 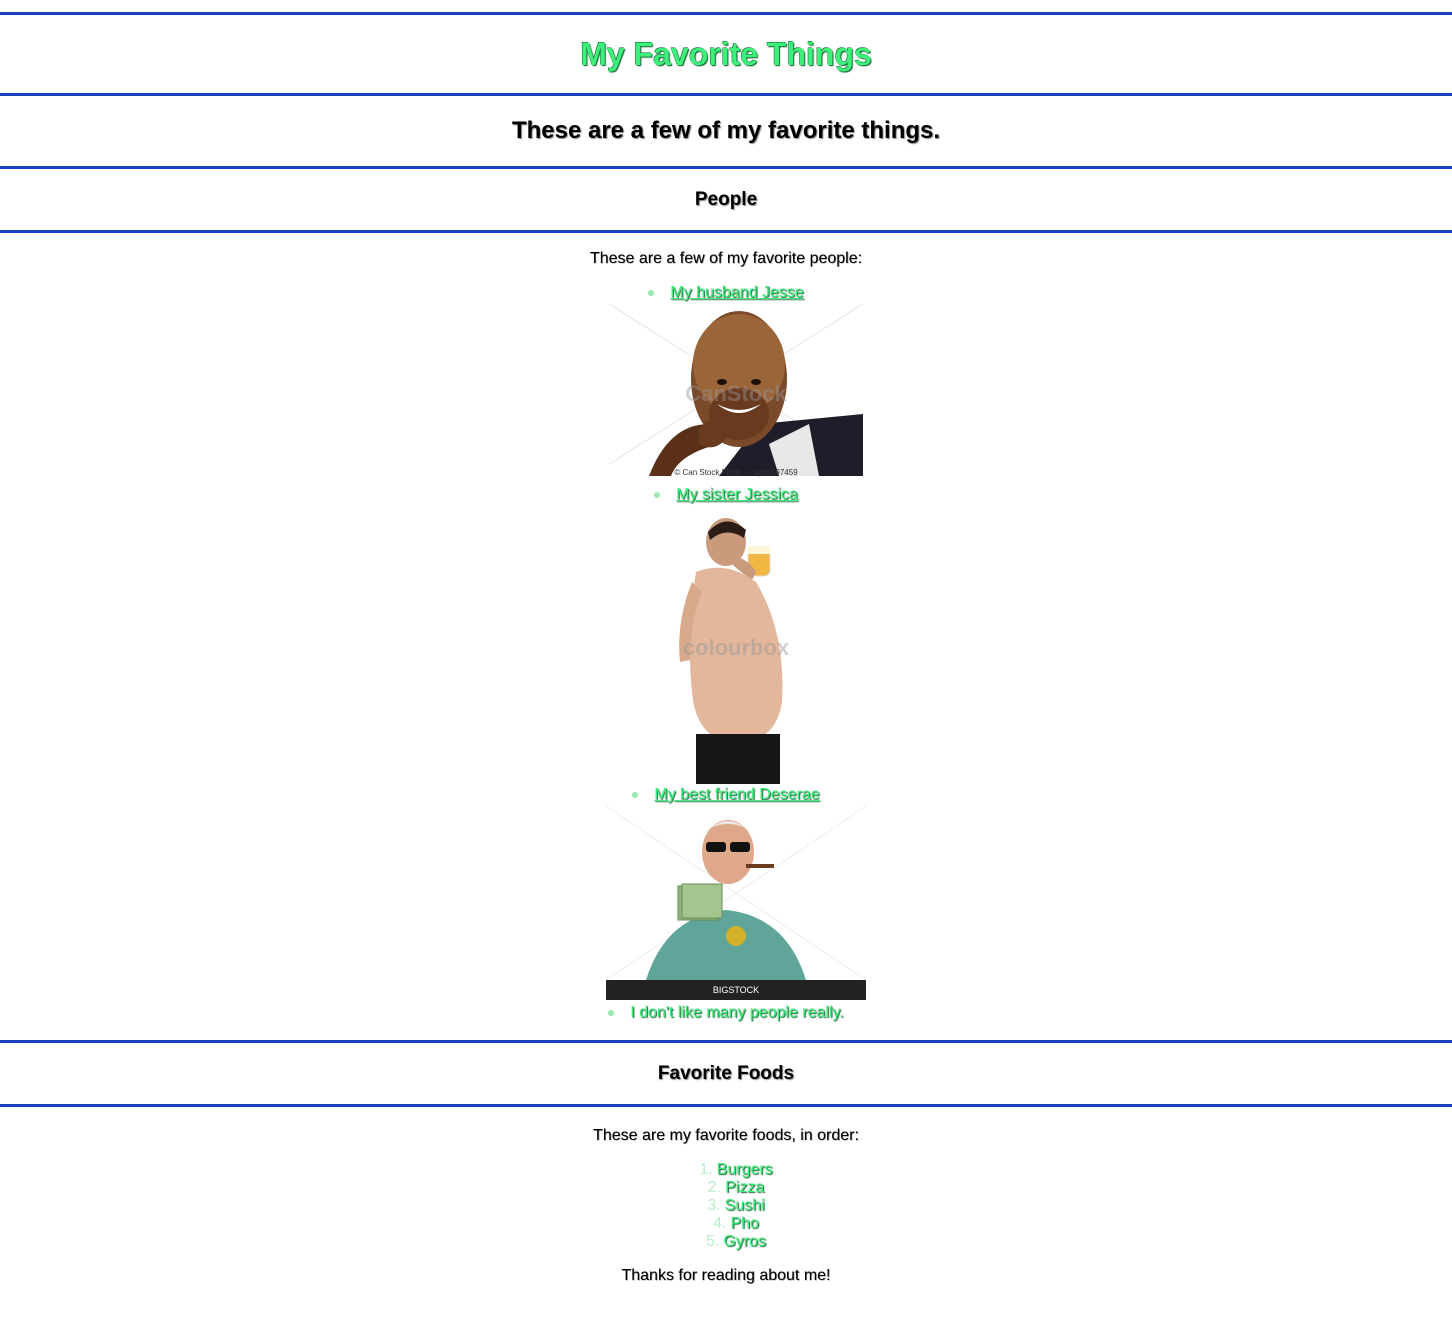 I want to click on foods-list: 1. Burgers 2. Pizza 3. Sushi 4. Pho 5. Gyros, so click(x=726, y=1206).